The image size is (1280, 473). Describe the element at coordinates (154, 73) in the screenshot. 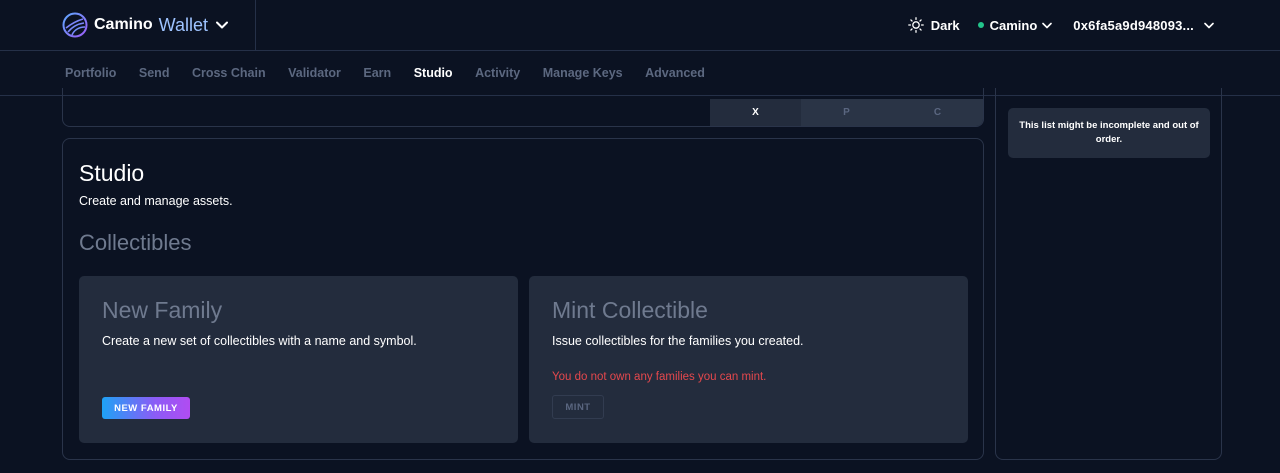

I see `nav-item-send: Send` at that location.